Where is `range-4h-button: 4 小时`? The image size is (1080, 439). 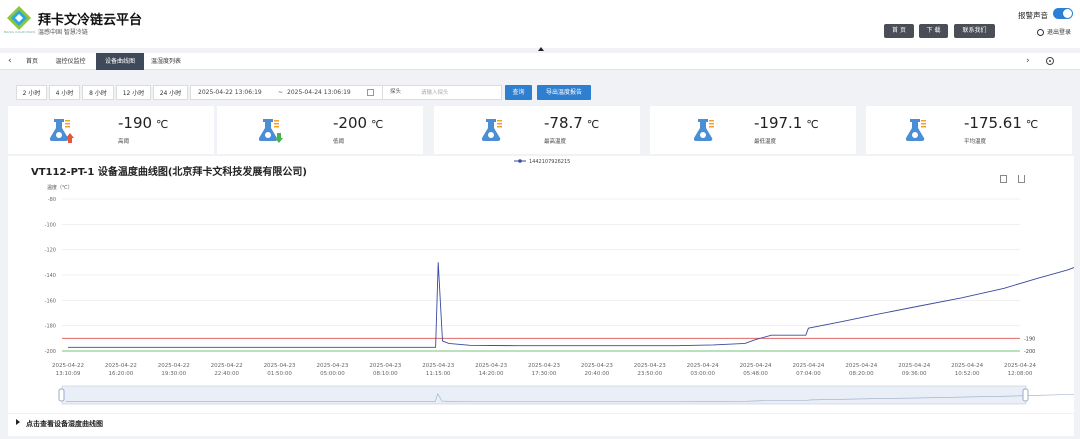 range-4h-button: 4 小时 is located at coordinates (64, 92).